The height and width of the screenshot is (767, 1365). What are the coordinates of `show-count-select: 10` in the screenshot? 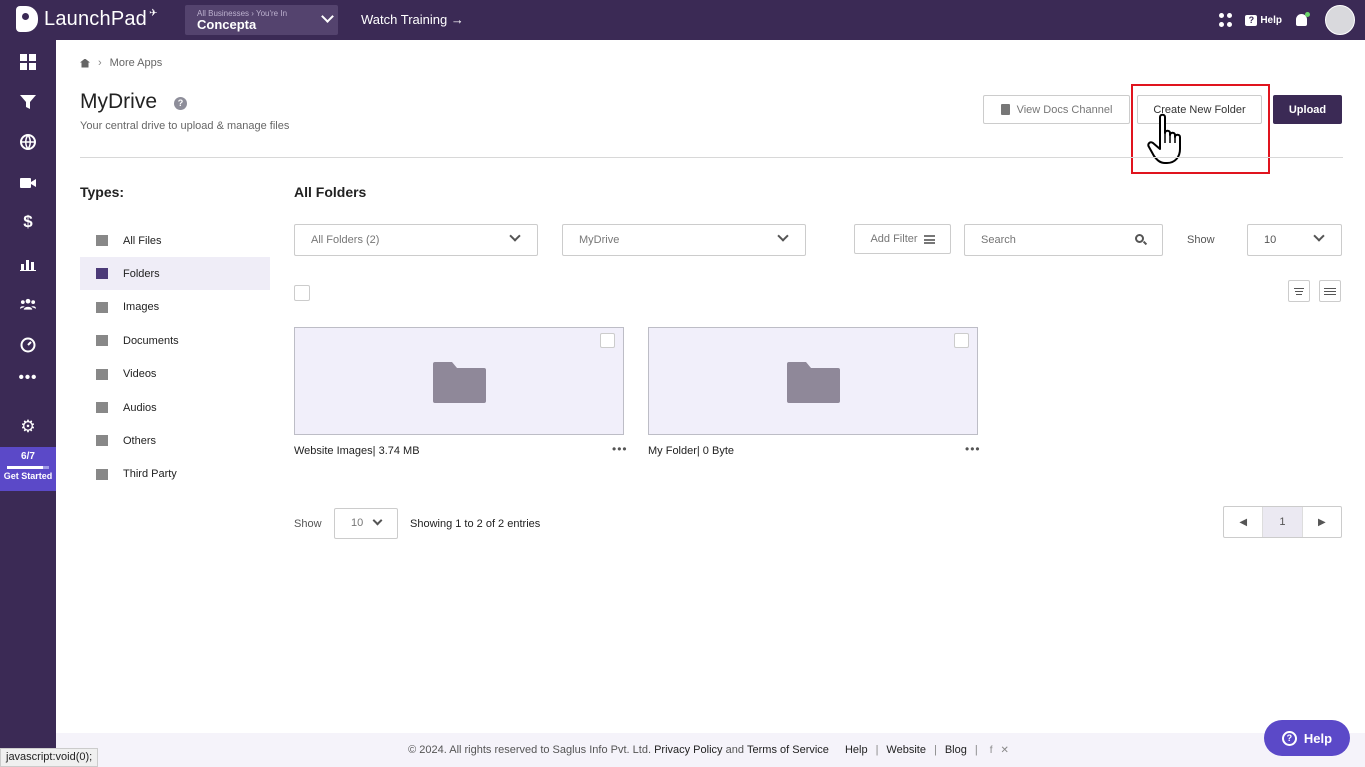 It's located at (1294, 240).